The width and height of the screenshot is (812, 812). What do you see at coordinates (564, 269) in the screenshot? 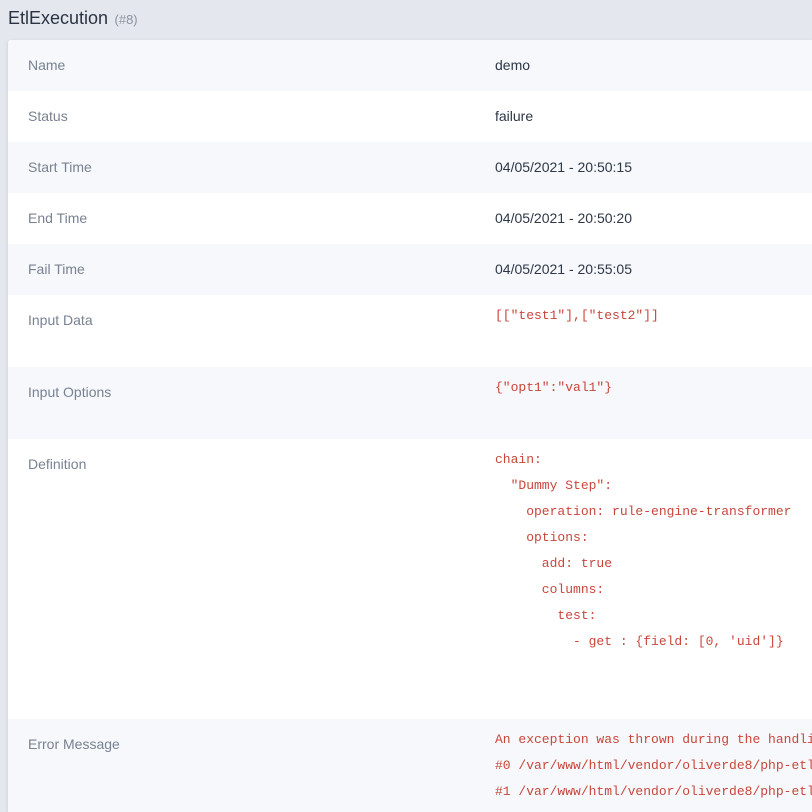
I see `fail-time-value: 04/05/2021 - 20:55:05` at bounding box center [564, 269].